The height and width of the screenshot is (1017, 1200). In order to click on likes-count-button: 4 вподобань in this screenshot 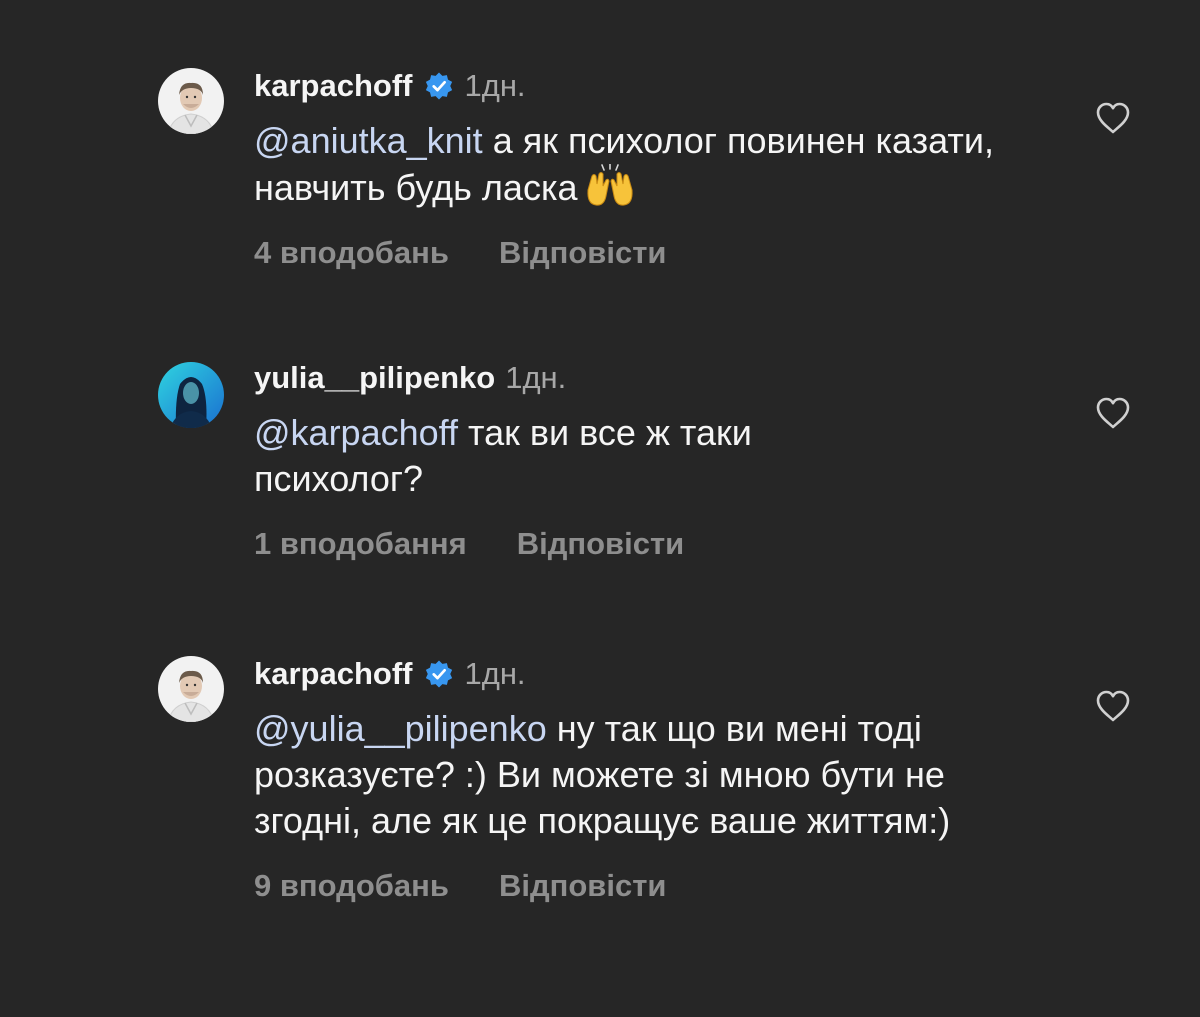, I will do `click(351, 253)`.